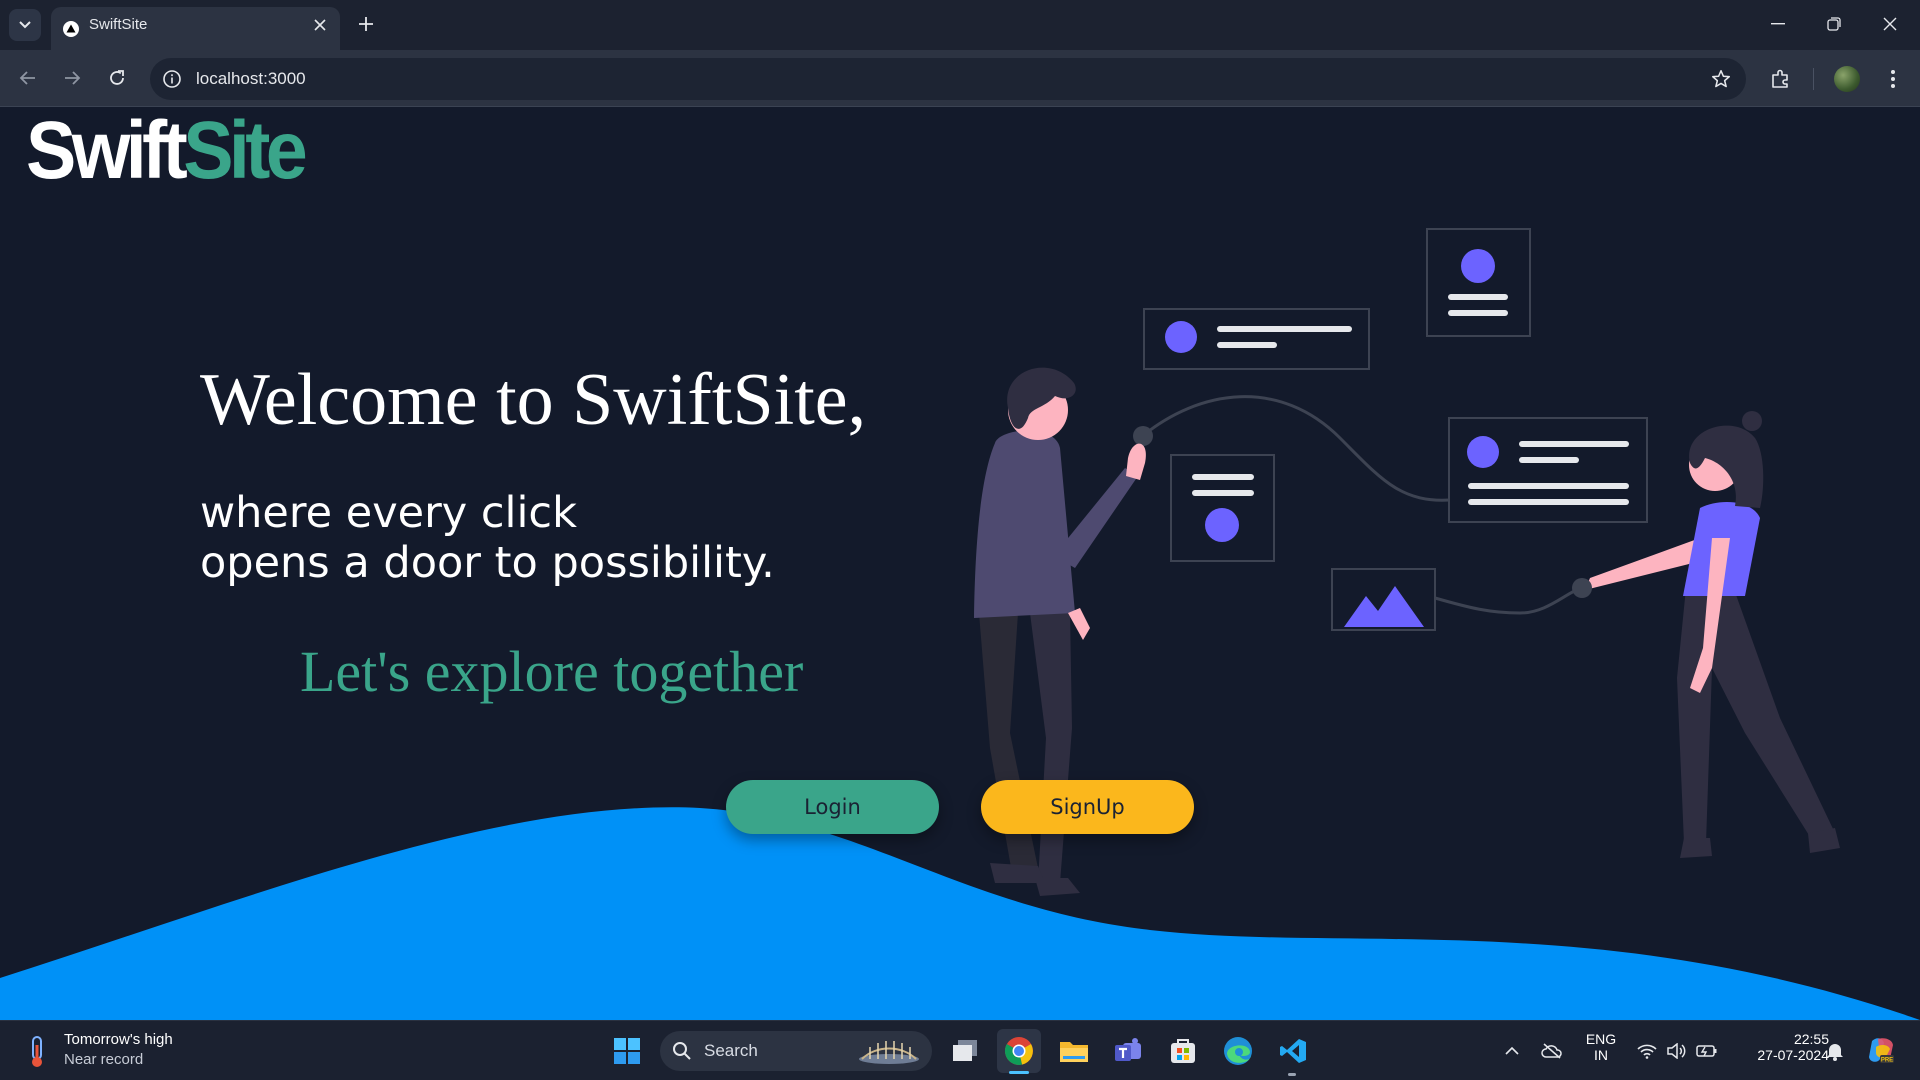 The height and width of the screenshot is (1080, 1920). I want to click on tab-title: SwiftSite, so click(118, 24).